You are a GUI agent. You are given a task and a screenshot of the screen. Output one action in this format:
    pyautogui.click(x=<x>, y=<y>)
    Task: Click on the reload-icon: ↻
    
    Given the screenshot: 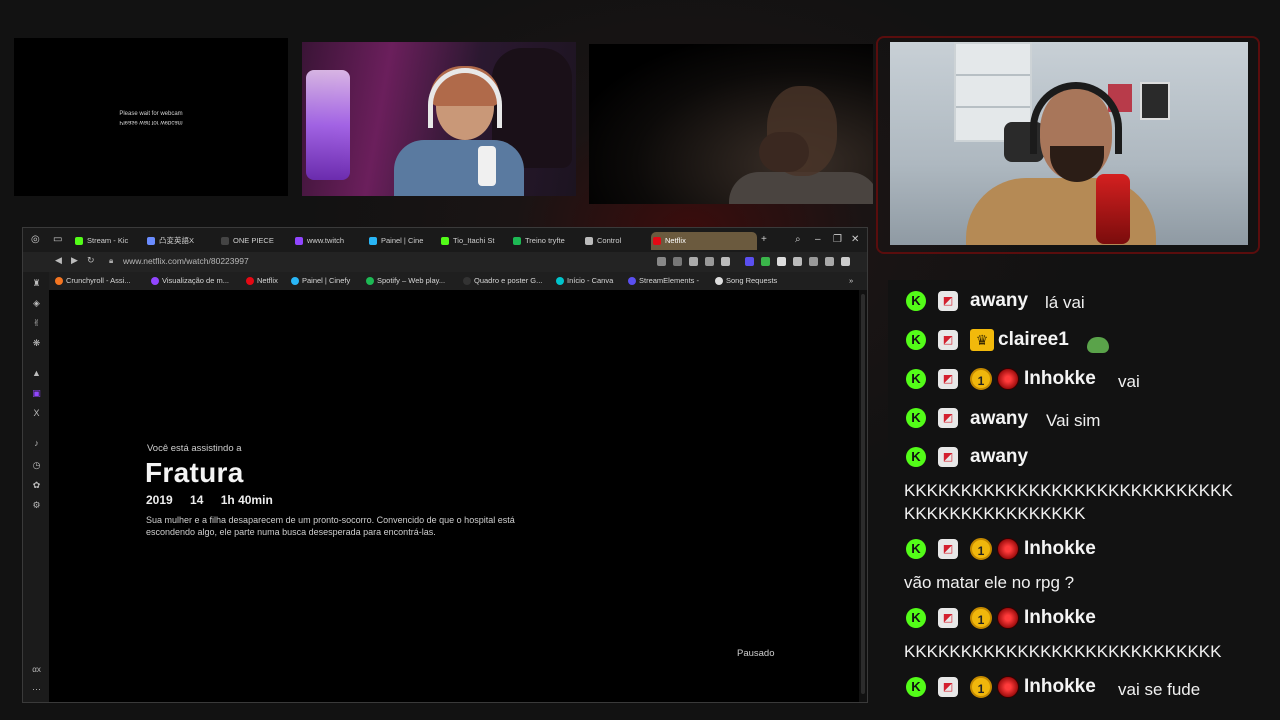 What is the action you would take?
    pyautogui.click(x=91, y=260)
    